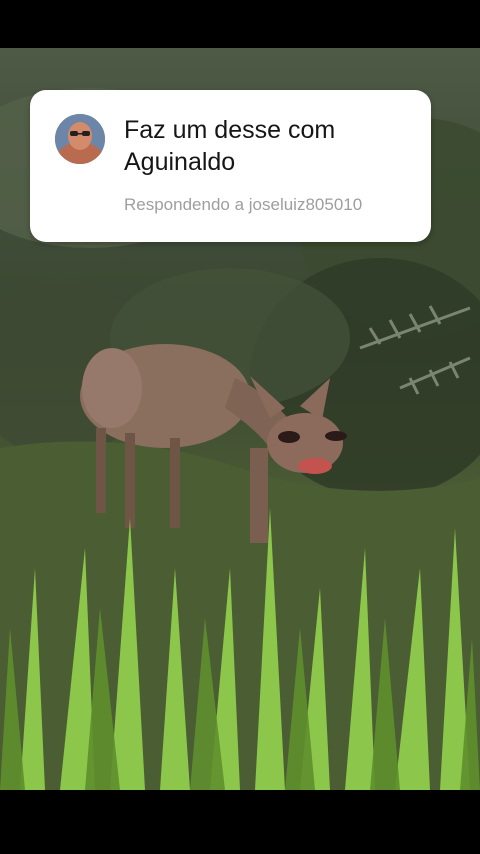  I want to click on bottom-black-bar, so click(240, 822).